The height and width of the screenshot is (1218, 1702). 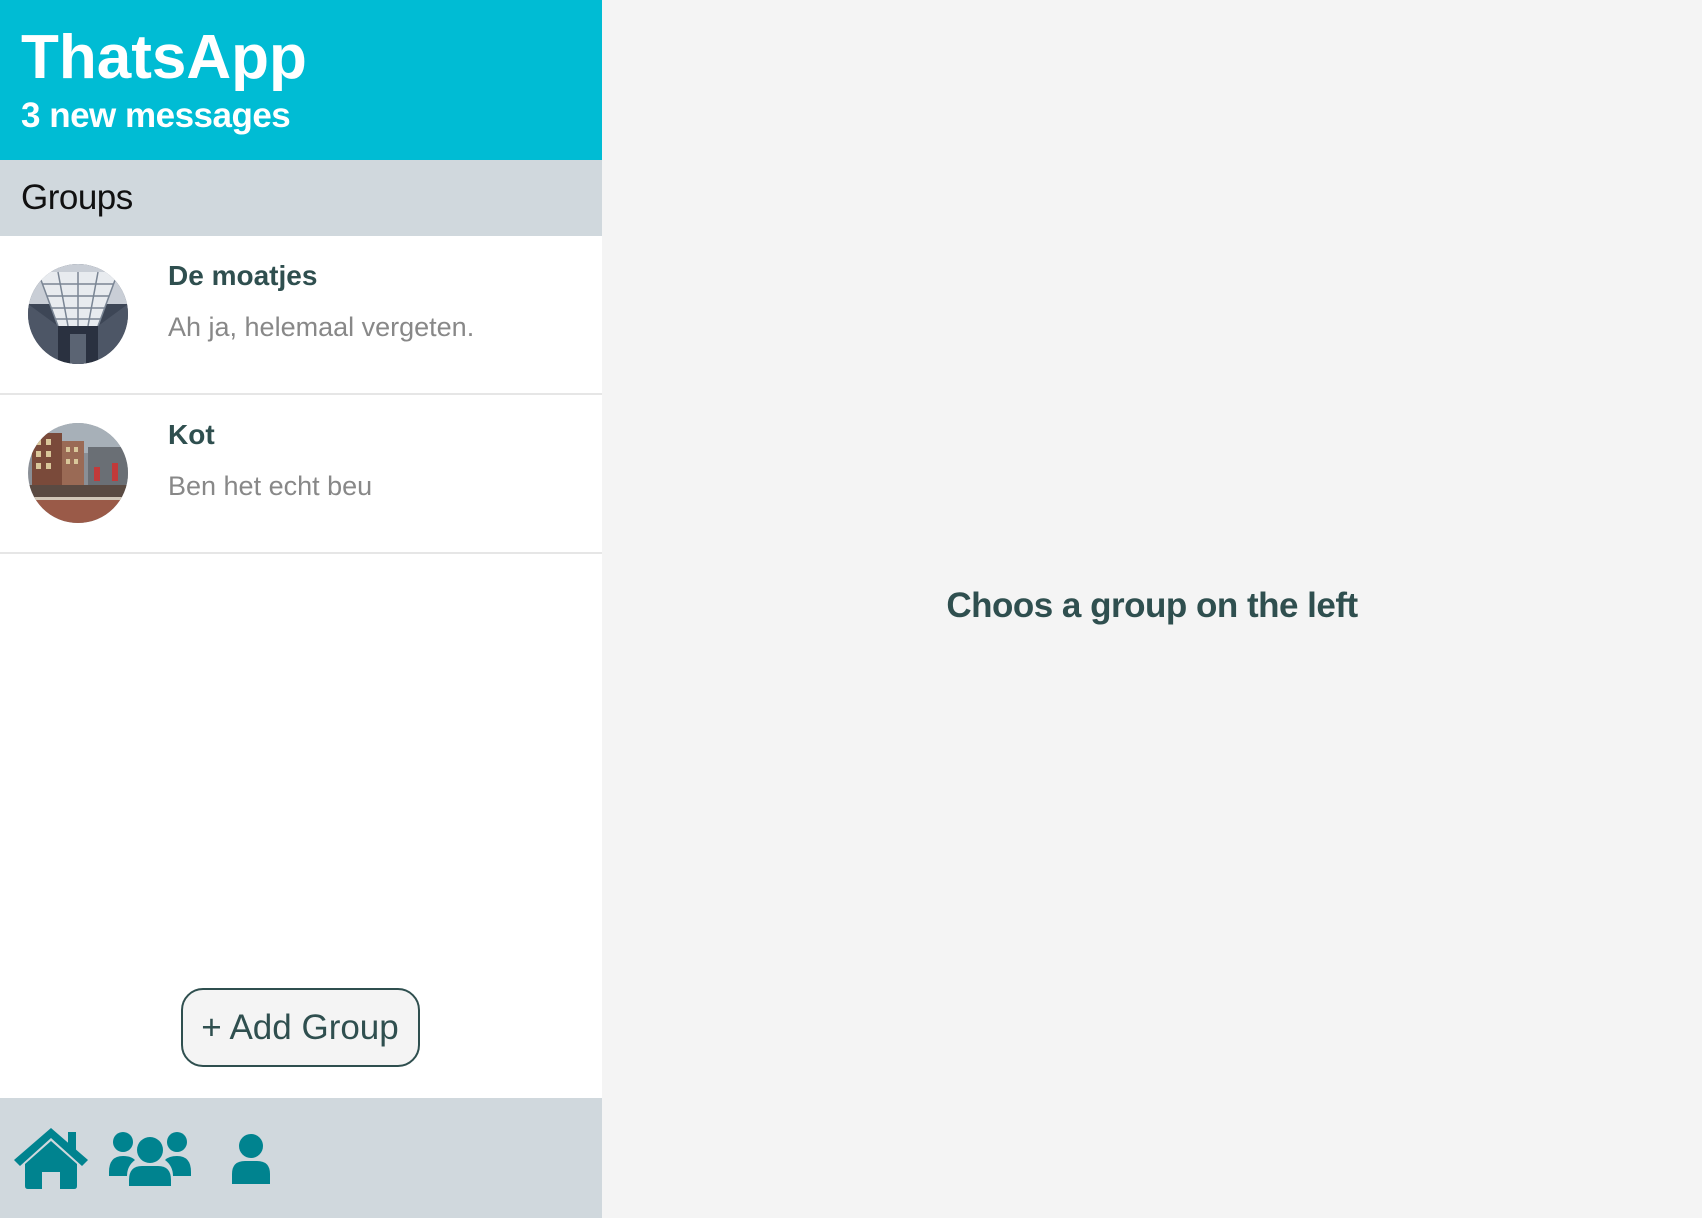 What do you see at coordinates (243, 275) in the screenshot?
I see `group-name: De moatjes` at bounding box center [243, 275].